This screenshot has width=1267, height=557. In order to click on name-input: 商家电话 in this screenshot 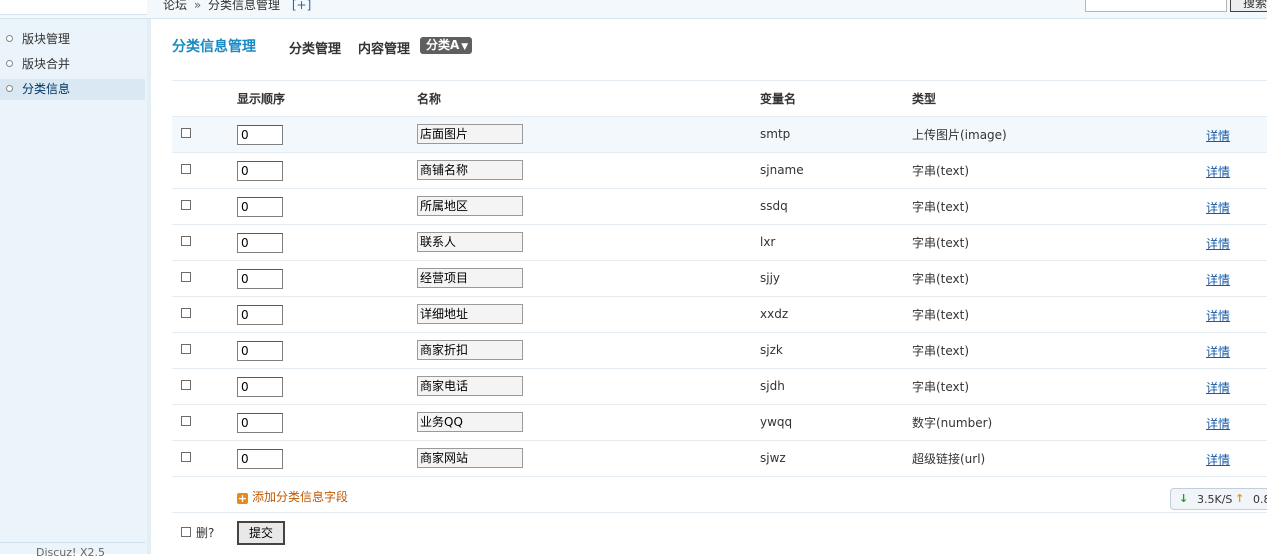, I will do `click(470, 386)`.